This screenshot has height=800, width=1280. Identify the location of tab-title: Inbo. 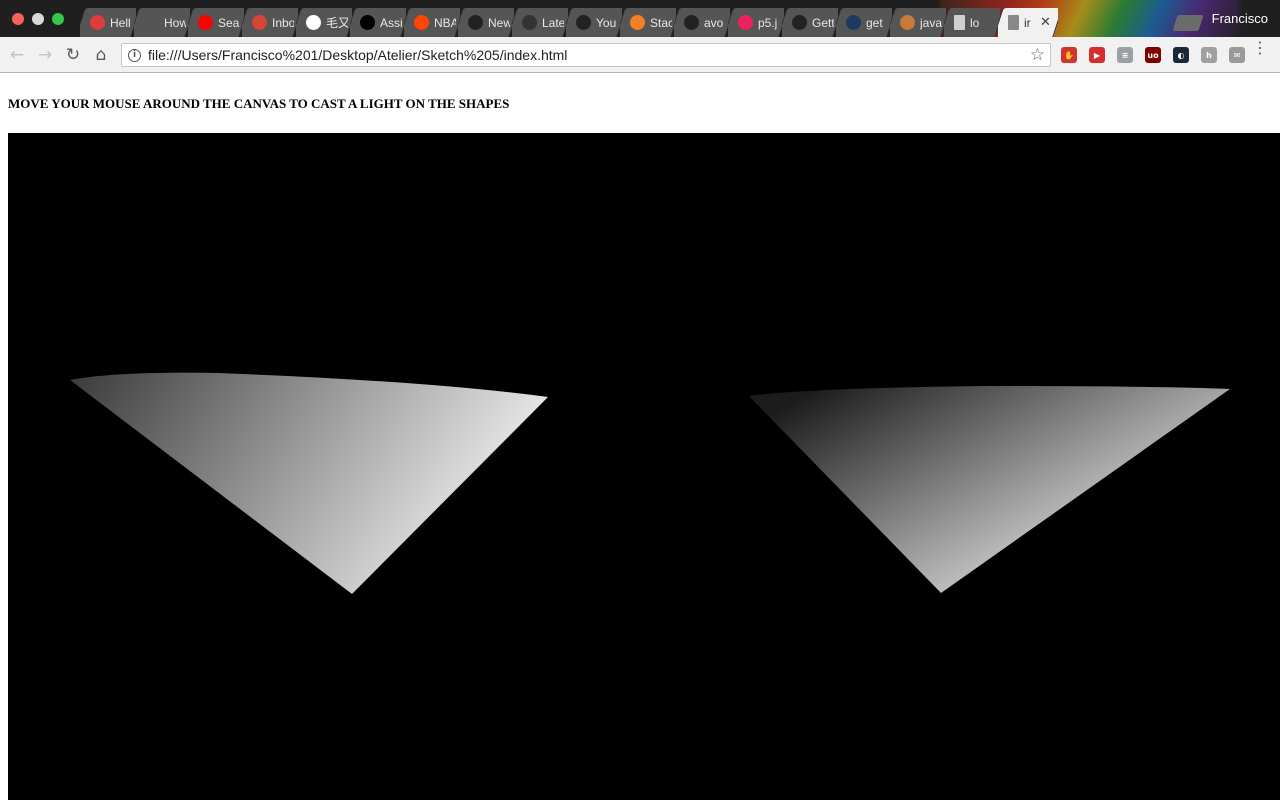
(283, 22).